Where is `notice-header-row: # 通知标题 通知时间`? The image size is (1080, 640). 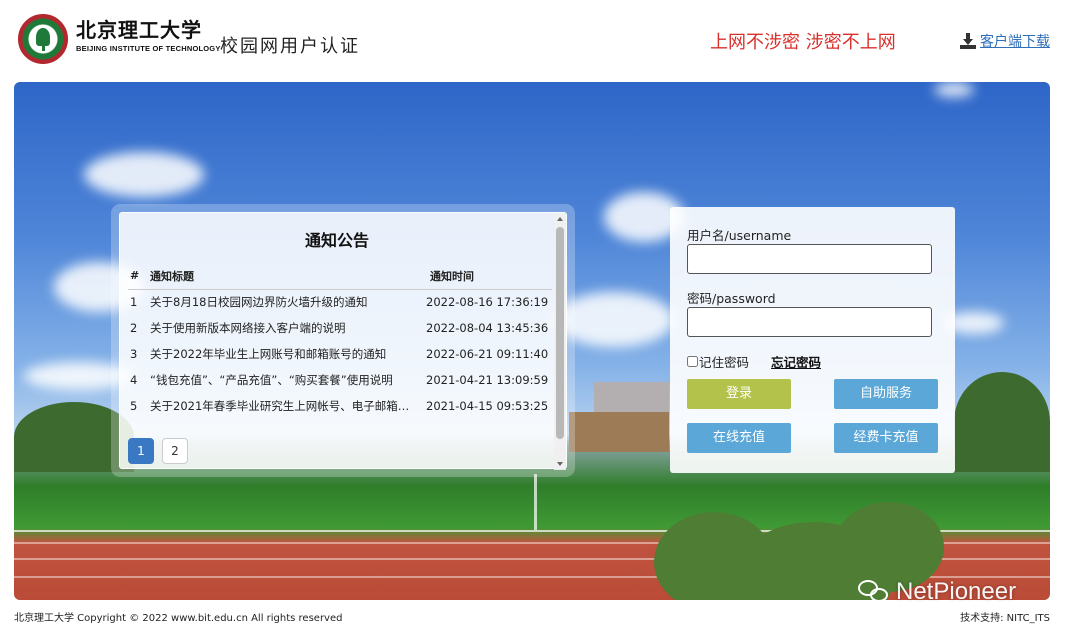
notice-header-row: # 通知标题 通知时间 is located at coordinates (340, 276).